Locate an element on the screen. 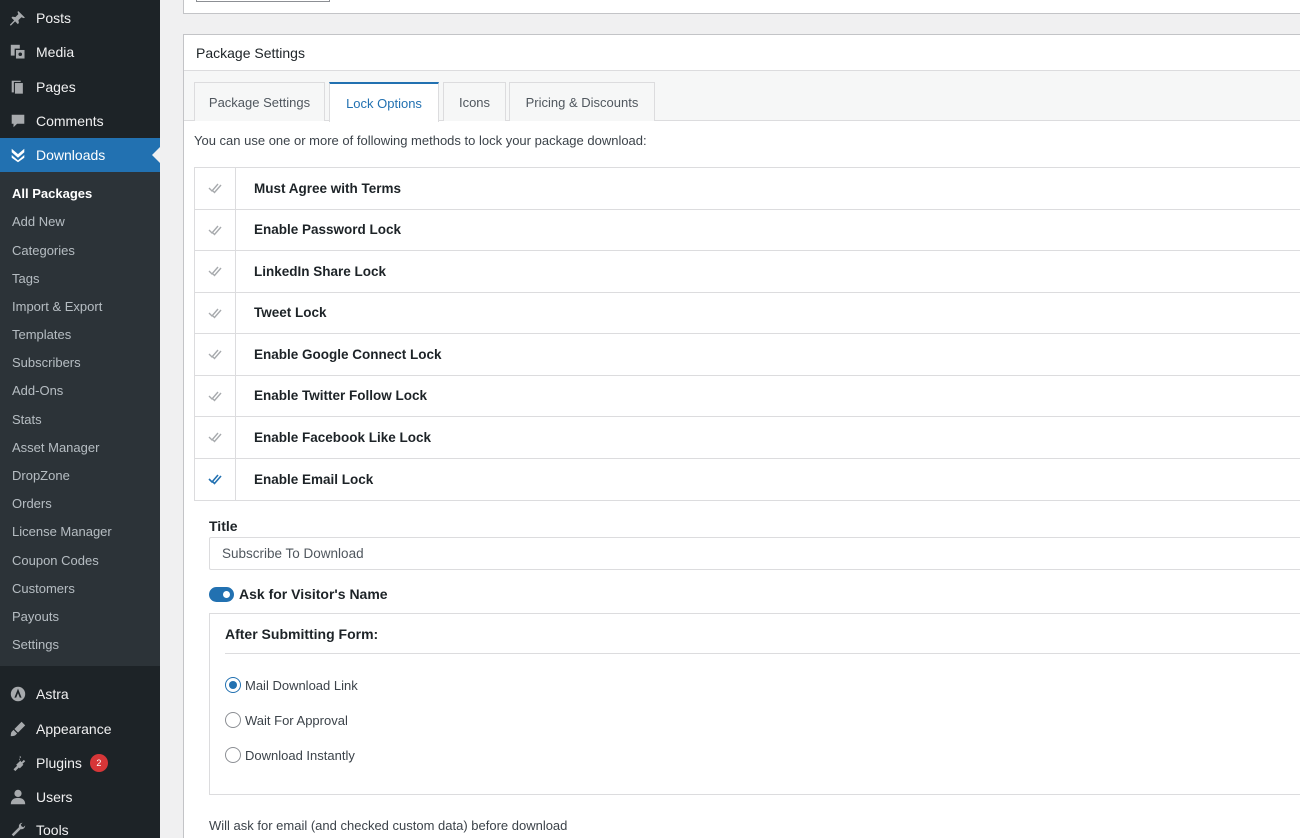  option-label: Wait For Approval is located at coordinates (296, 720).